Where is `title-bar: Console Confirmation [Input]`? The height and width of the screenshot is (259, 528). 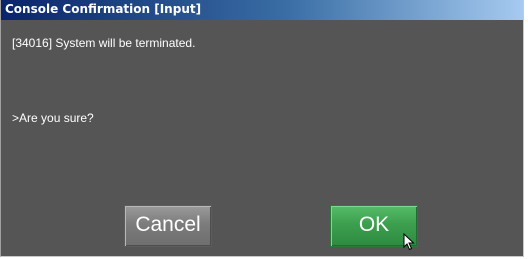 title-bar: Console Confirmation [Input] is located at coordinates (262, 10).